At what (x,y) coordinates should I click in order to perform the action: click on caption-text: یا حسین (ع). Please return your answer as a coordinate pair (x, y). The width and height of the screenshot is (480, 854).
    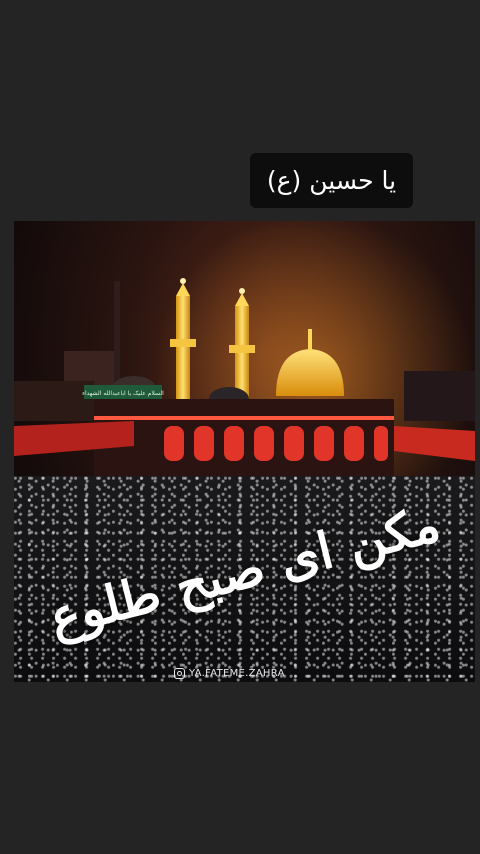
    Looking at the image, I should click on (331, 180).